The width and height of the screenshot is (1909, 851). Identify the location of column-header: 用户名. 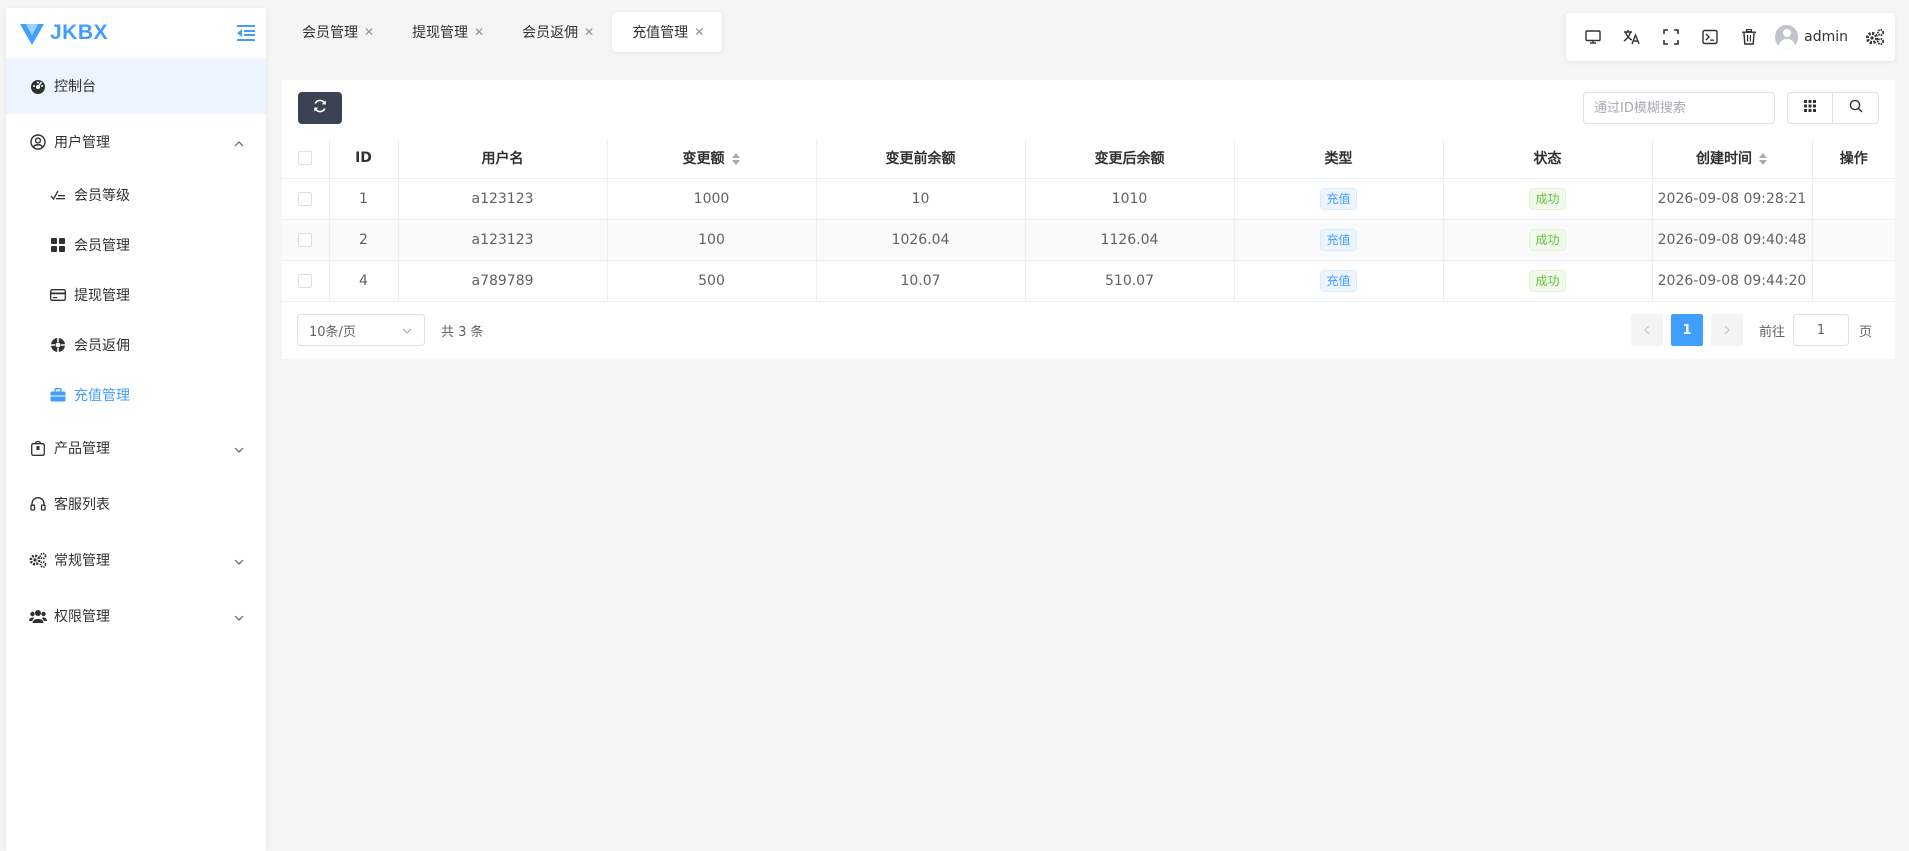
(503, 158).